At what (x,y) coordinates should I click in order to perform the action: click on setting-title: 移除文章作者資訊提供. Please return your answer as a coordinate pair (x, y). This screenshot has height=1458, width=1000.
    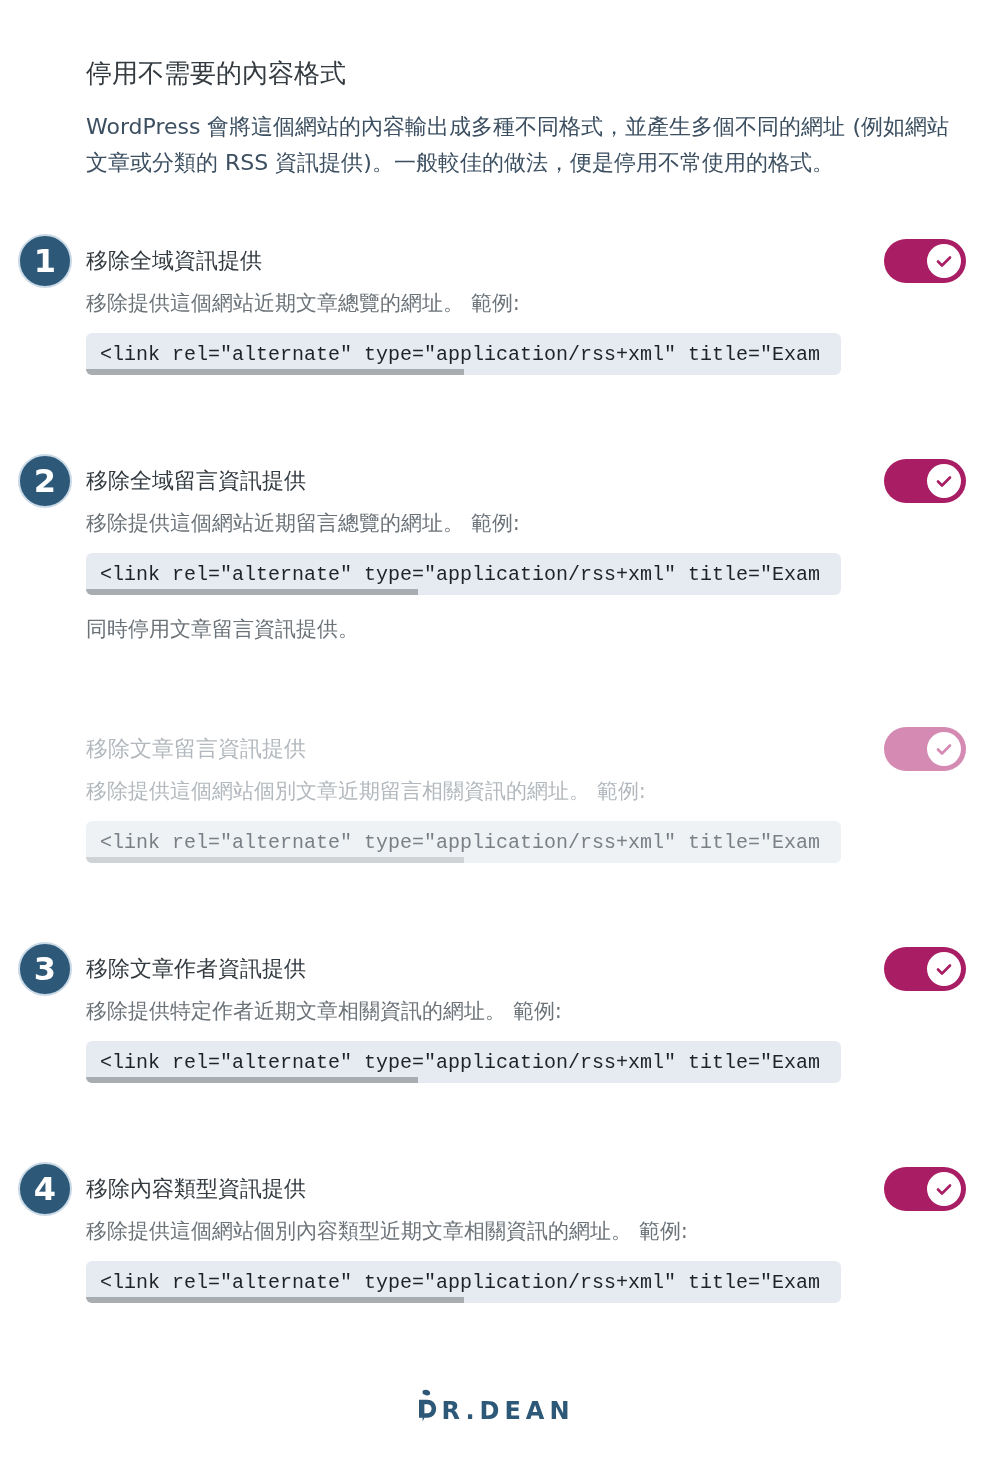
    Looking at the image, I should click on (196, 969).